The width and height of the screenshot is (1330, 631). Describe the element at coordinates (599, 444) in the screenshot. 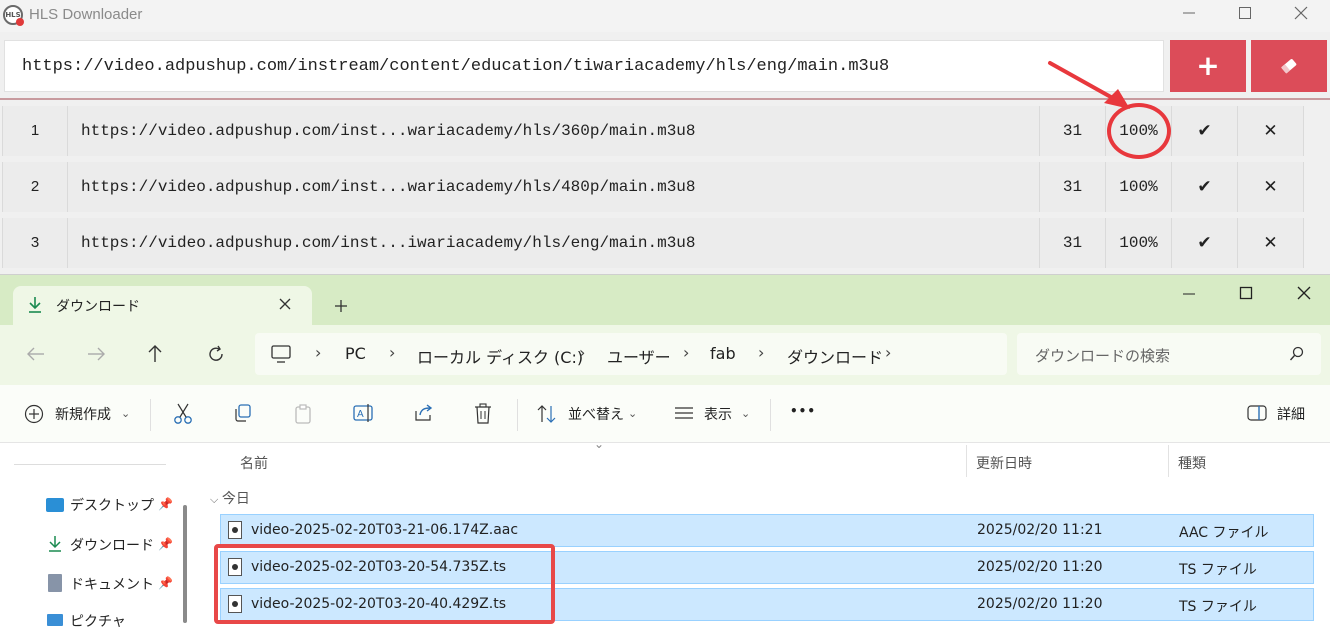

I see `sort-indicator-icon: ⌄` at that location.